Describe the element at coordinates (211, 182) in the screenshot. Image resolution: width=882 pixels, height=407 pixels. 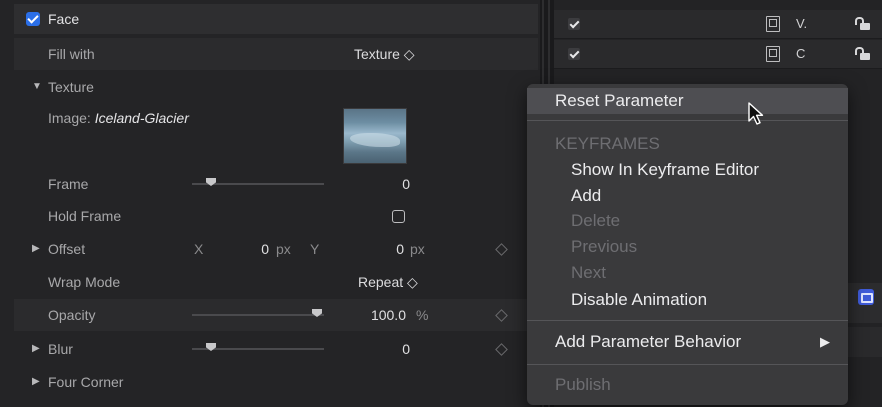
I see `frame-slider-thumb` at that location.